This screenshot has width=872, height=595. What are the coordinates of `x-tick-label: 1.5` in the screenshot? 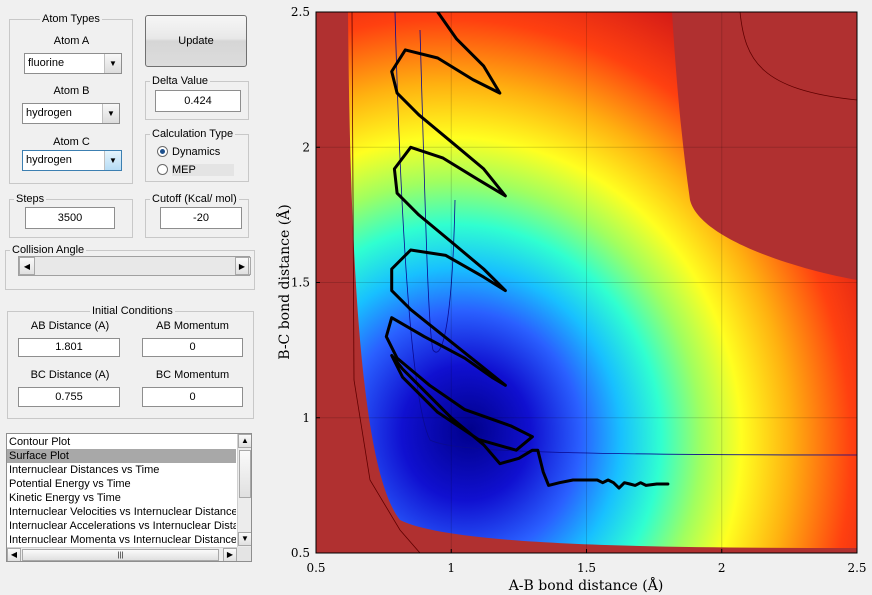 It's located at (586, 568).